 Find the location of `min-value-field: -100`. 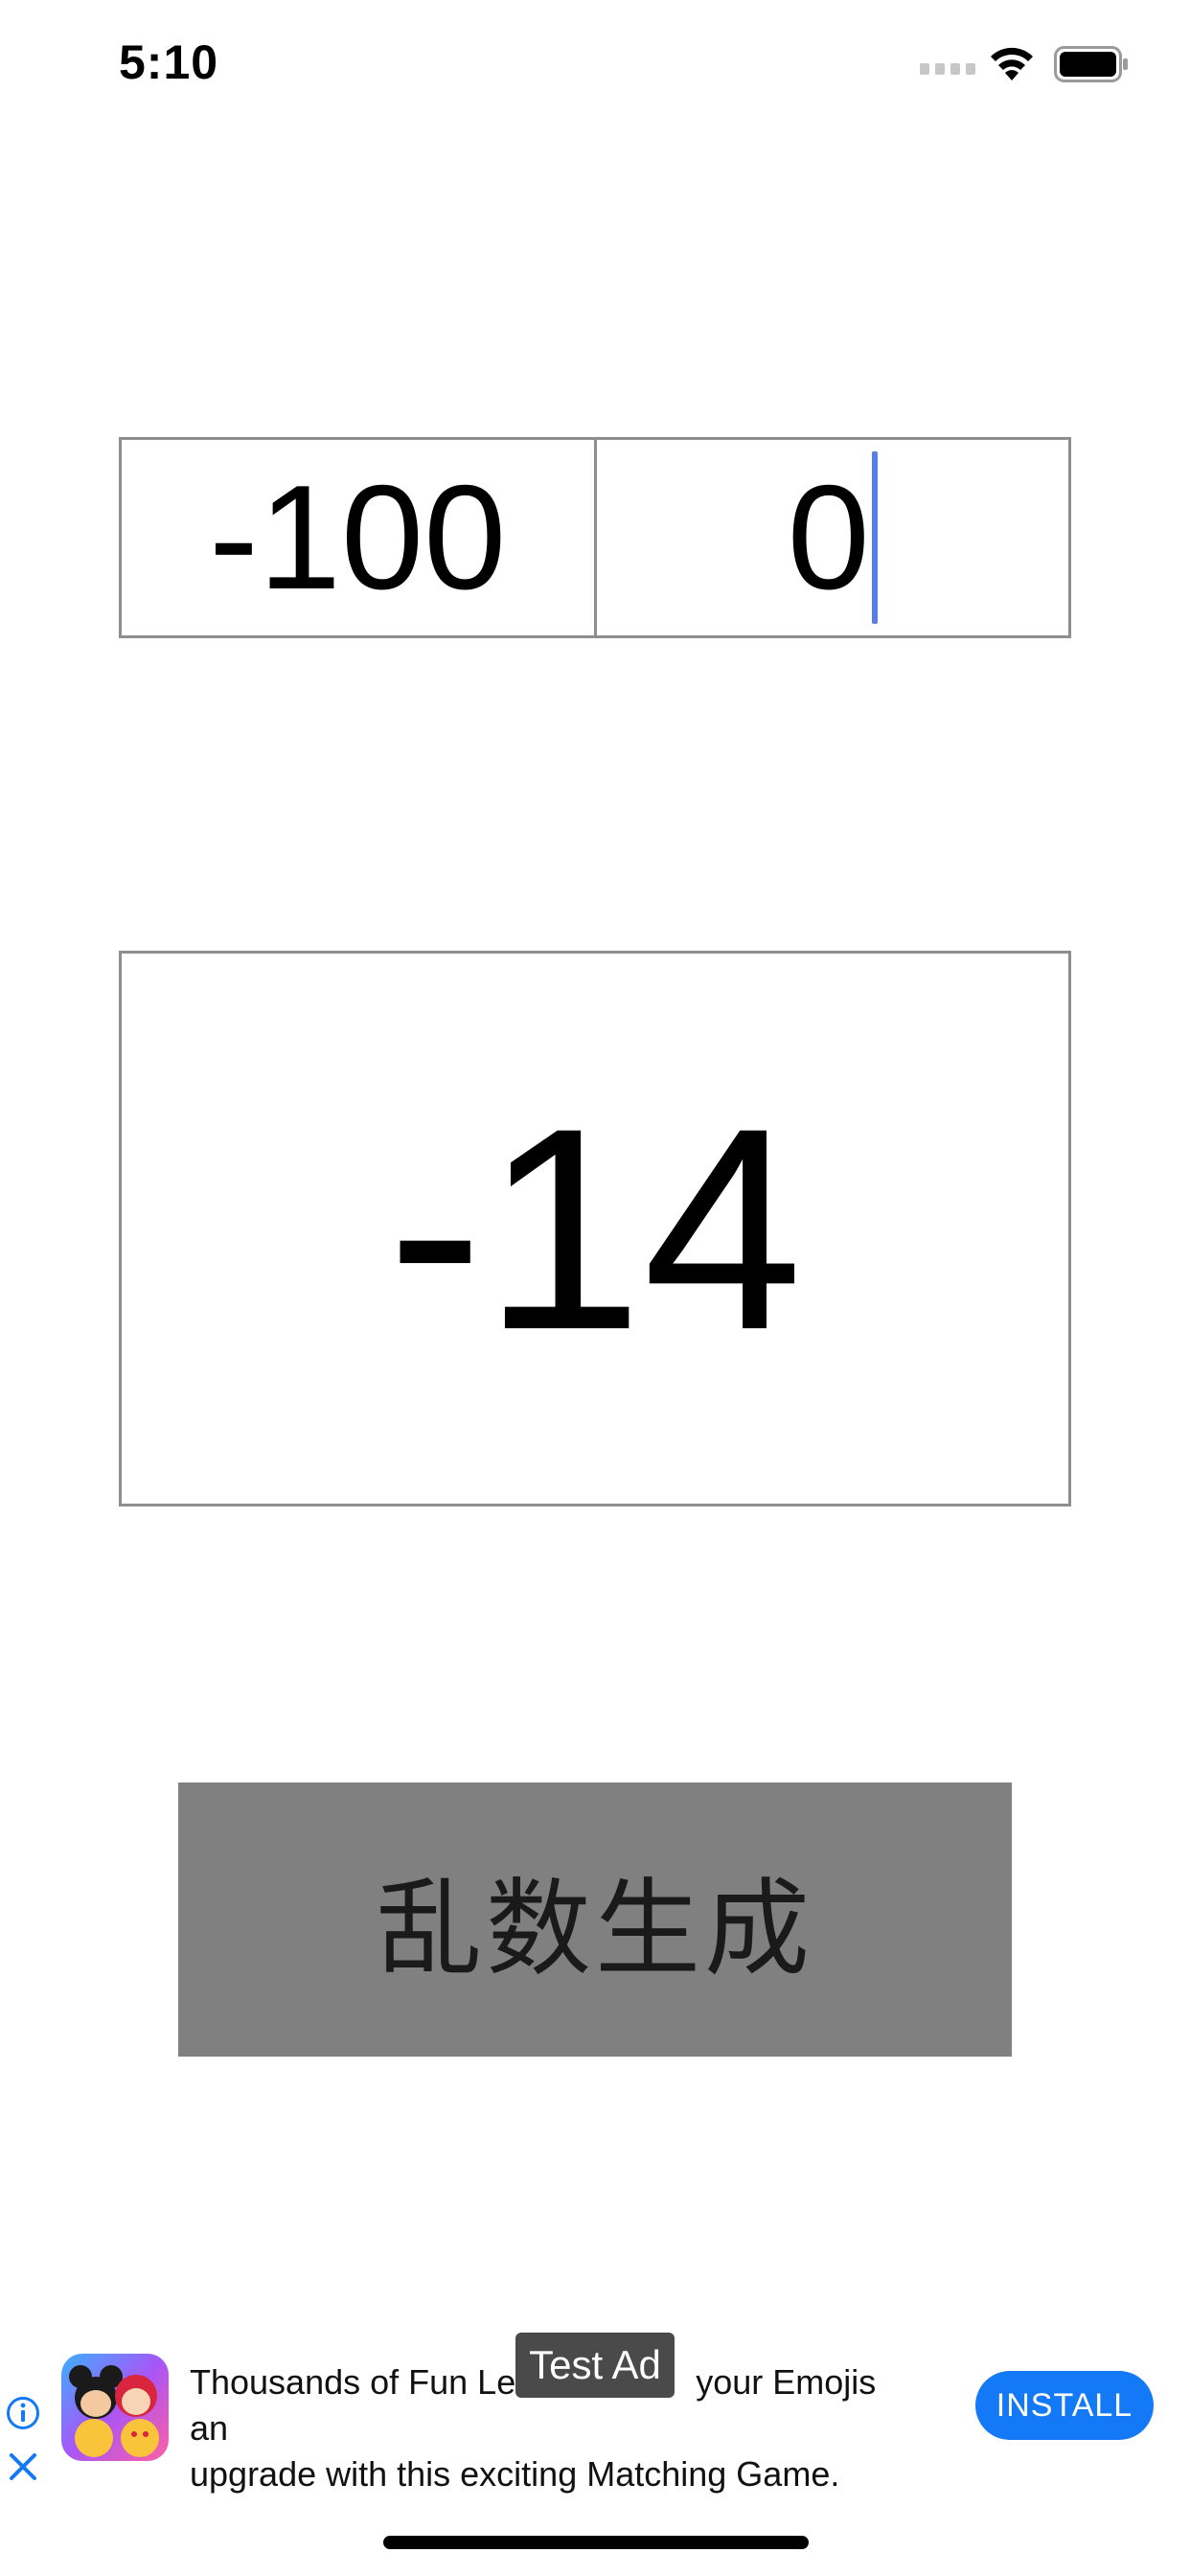

min-value-field: -100 is located at coordinates (358, 537).